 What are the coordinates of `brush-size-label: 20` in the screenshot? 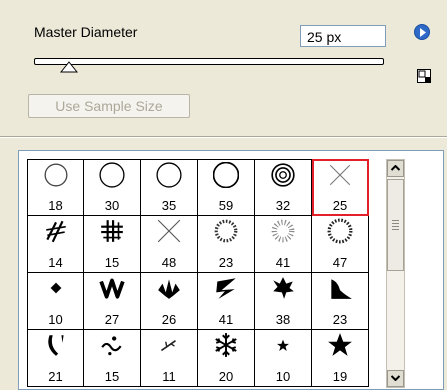 It's located at (226, 376).